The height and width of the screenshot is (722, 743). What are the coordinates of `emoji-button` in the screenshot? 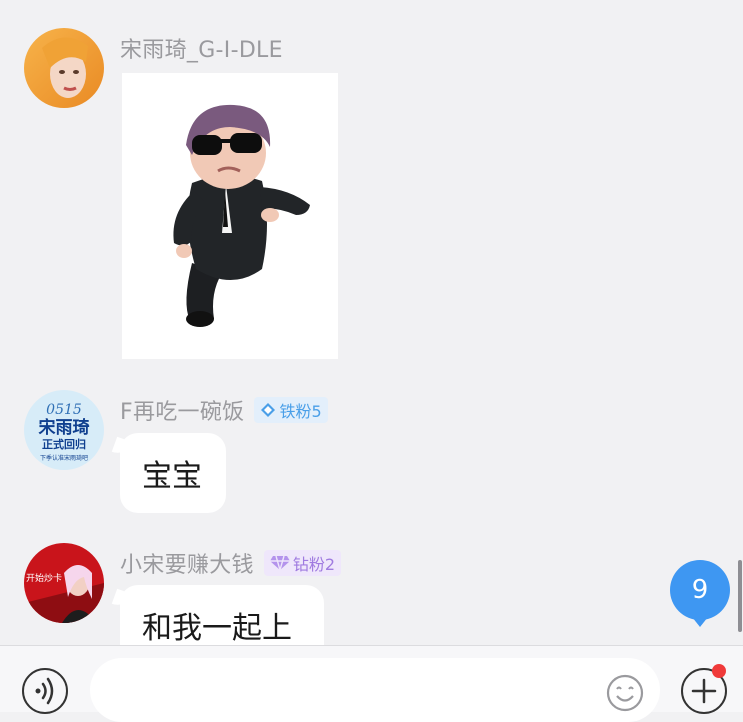 It's located at (625, 693).